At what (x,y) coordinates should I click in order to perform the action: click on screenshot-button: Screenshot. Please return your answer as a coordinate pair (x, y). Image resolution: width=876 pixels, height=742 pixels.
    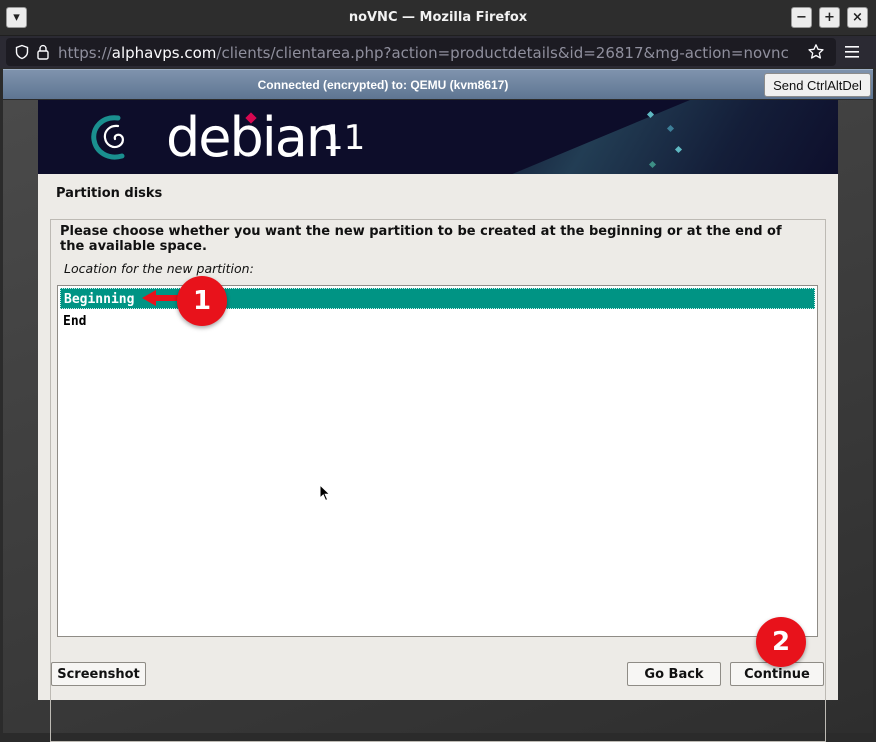
    Looking at the image, I should click on (98, 674).